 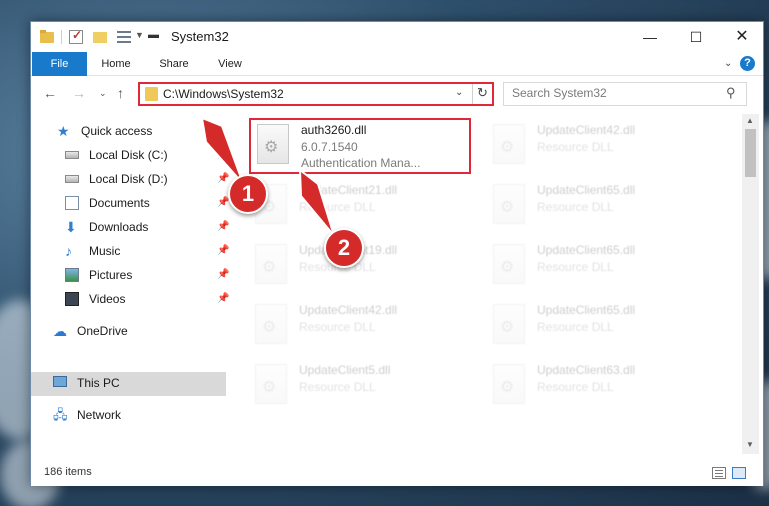 What do you see at coordinates (103, 93) in the screenshot?
I see `recent-locations-chevron-icon: ⌄` at bounding box center [103, 93].